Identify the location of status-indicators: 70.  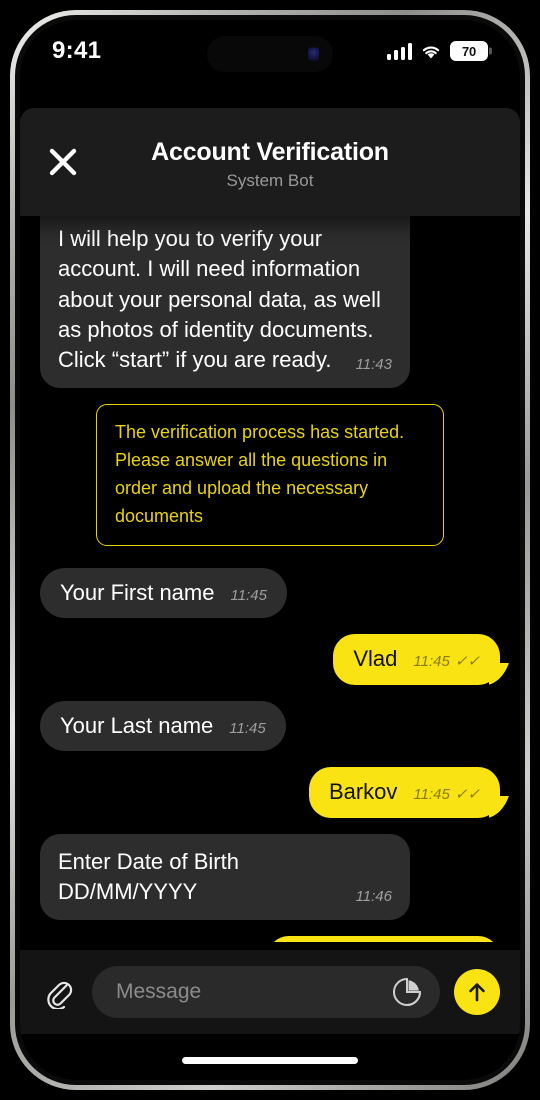
(437, 51).